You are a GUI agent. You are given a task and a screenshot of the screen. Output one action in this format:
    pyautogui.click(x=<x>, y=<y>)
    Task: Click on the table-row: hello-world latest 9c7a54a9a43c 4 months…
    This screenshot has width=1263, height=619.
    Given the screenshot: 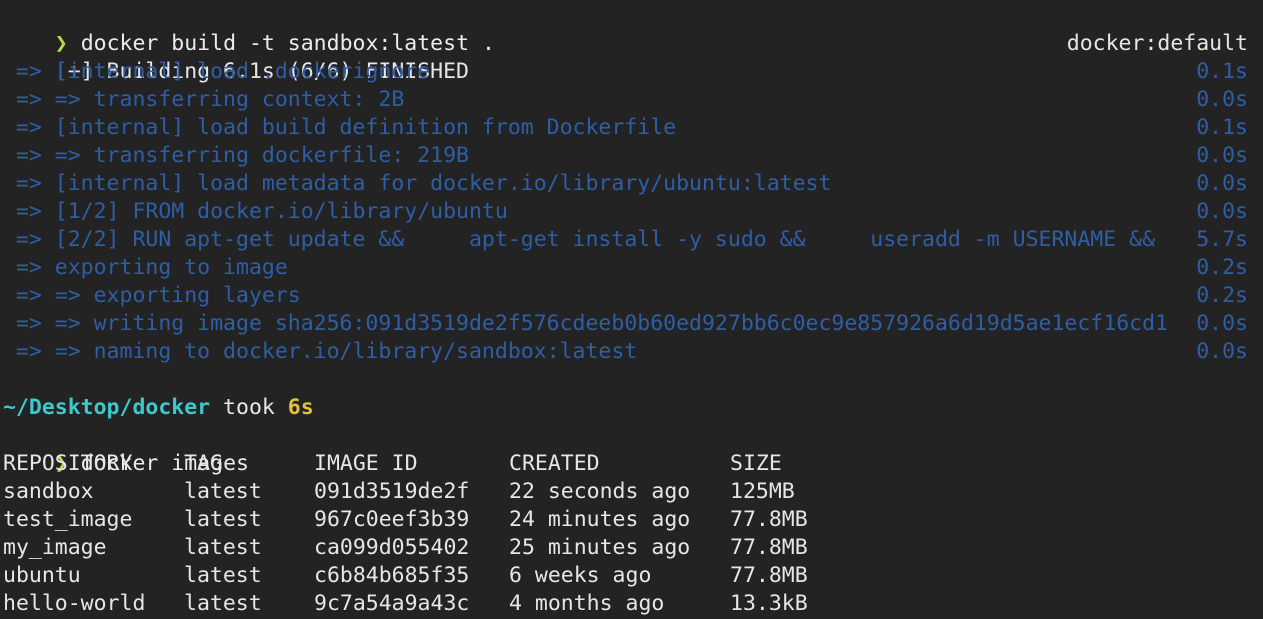 What is the action you would take?
    pyautogui.click(x=633, y=604)
    